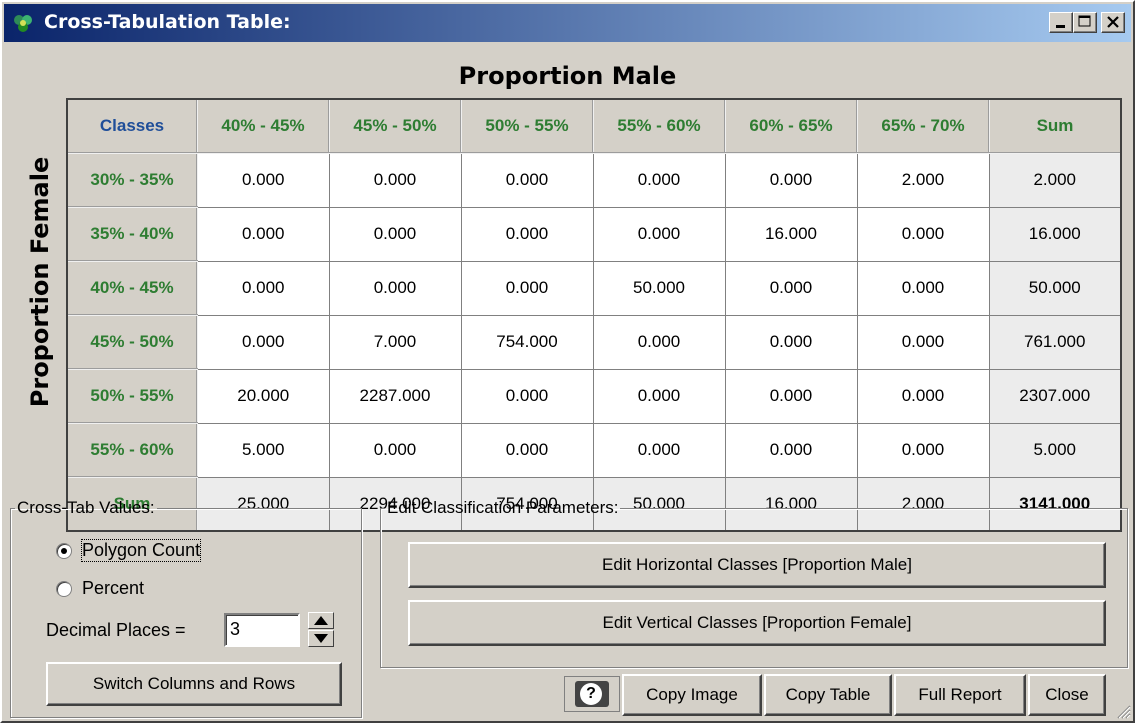  What do you see at coordinates (659, 288) in the screenshot?
I see `table-cell: 50.000` at bounding box center [659, 288].